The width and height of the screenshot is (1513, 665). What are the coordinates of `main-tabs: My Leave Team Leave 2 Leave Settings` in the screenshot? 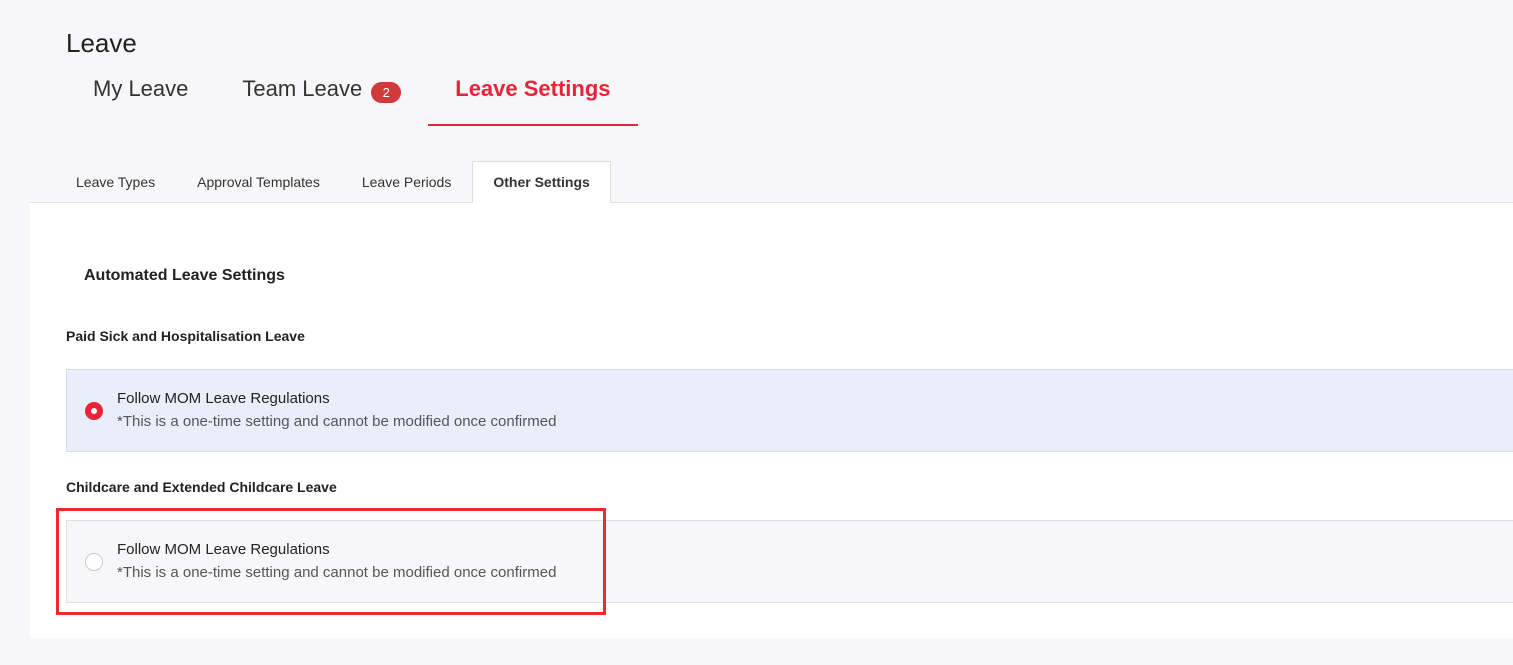 It's located at (352, 98).